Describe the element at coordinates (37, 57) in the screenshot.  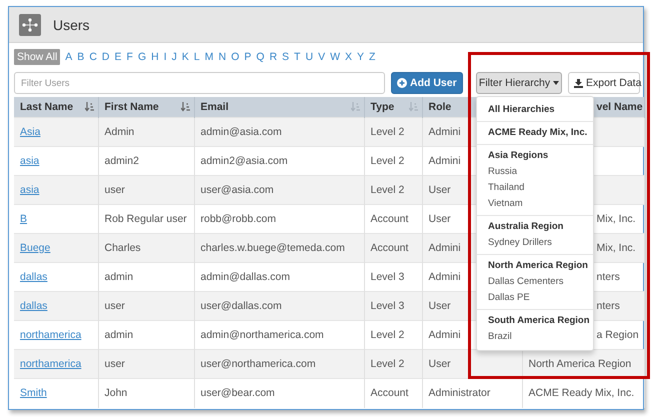
I see `show-all-filter: Show All` at that location.